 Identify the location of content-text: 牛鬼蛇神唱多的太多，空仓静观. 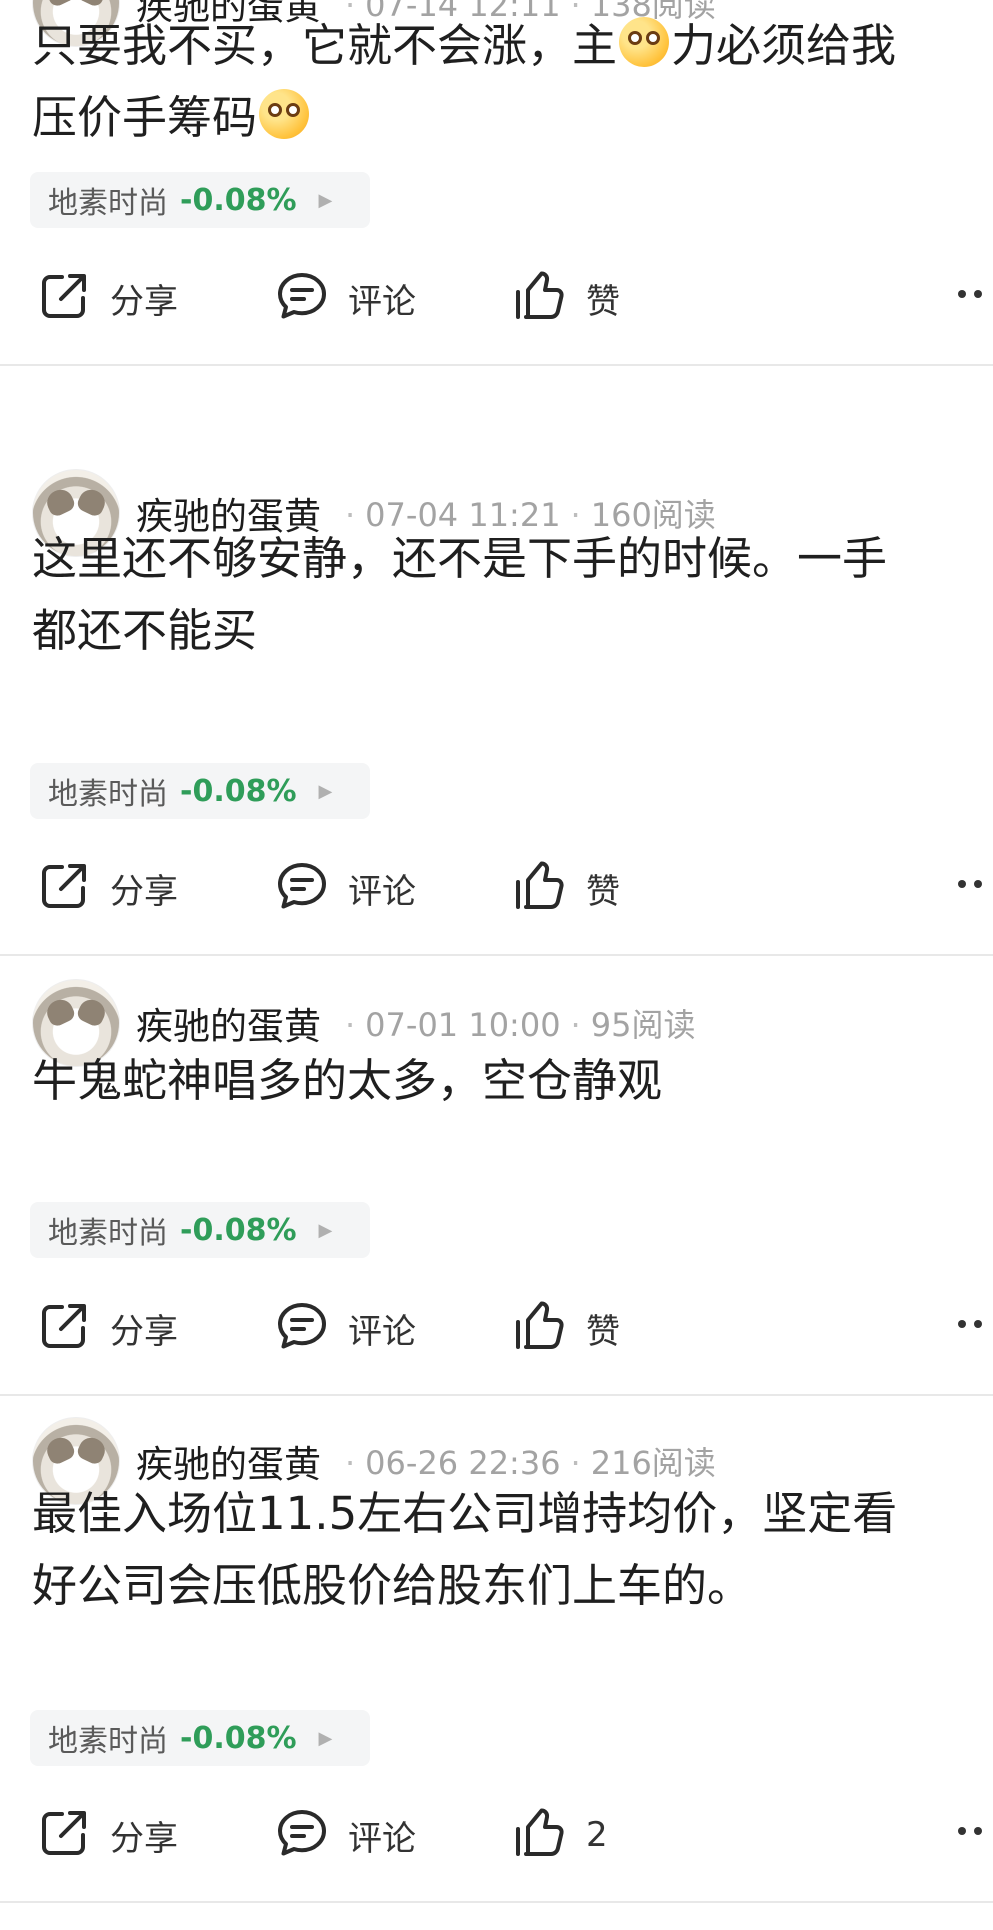
(347, 1080).